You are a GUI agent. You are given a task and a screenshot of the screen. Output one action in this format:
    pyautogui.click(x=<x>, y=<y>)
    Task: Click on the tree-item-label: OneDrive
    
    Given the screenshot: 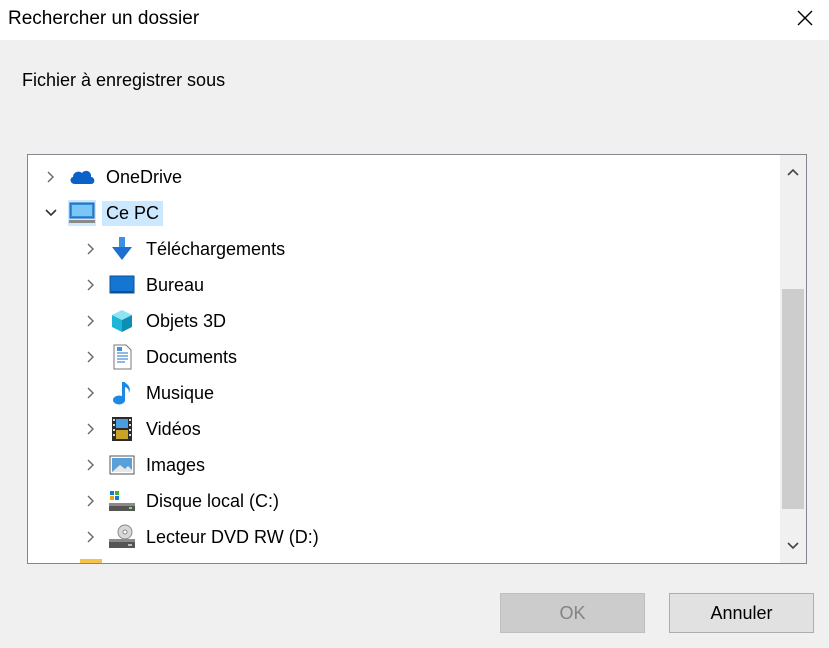 What is the action you would take?
    pyautogui.click(x=144, y=176)
    